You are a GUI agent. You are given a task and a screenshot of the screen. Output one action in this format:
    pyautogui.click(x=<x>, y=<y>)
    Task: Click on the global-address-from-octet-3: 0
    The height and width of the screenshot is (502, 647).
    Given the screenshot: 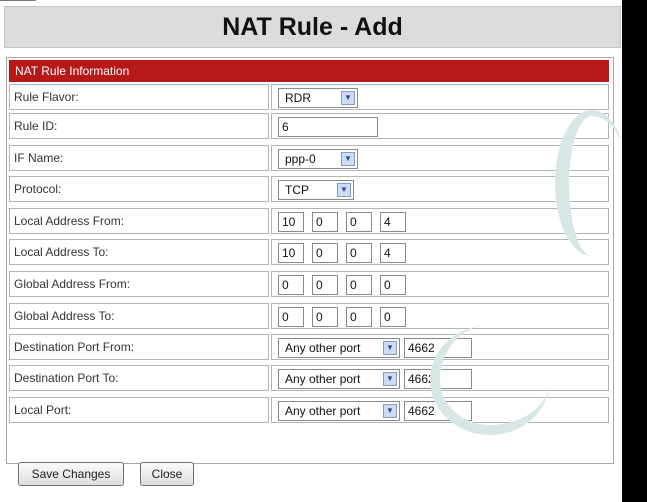 What is the action you would take?
    pyautogui.click(x=359, y=285)
    